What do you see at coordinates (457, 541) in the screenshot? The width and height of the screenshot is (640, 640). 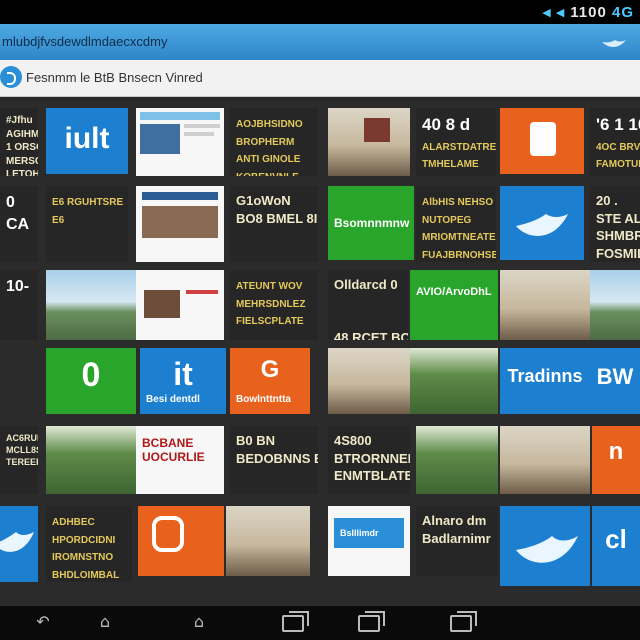 I see `tile-text: Alnaro dm Badlarnimr` at bounding box center [457, 541].